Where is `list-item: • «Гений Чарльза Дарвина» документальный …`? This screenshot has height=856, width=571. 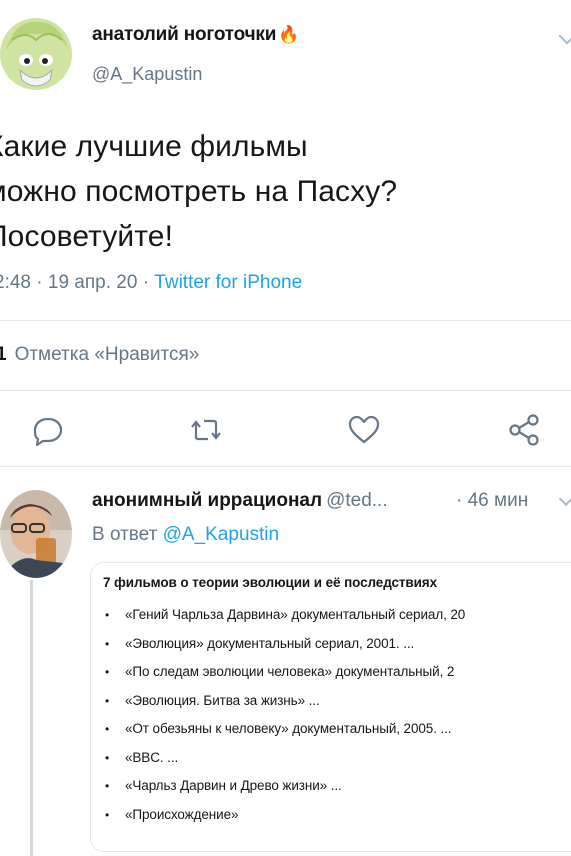
list-item: • «Гений Чарльза Дарвина» документальный … is located at coordinates (285, 621).